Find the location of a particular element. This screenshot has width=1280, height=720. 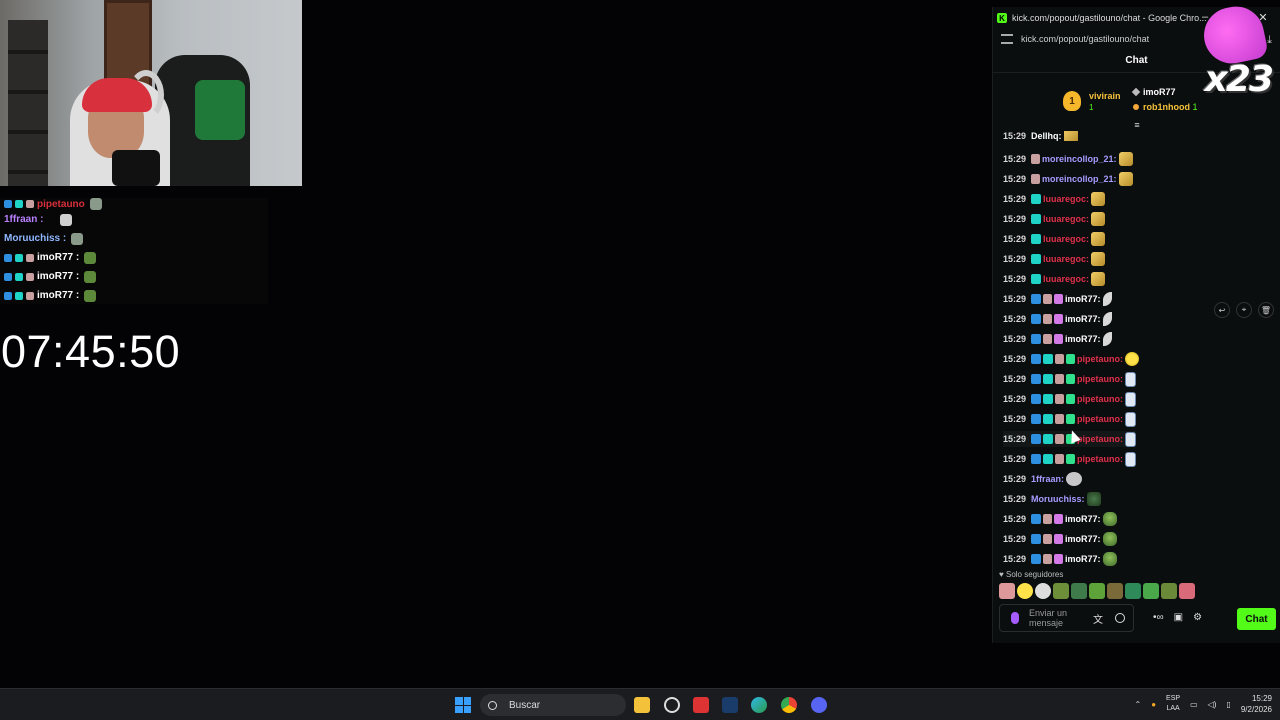

emote-blue-icon is located at coordinates (1131, 419).